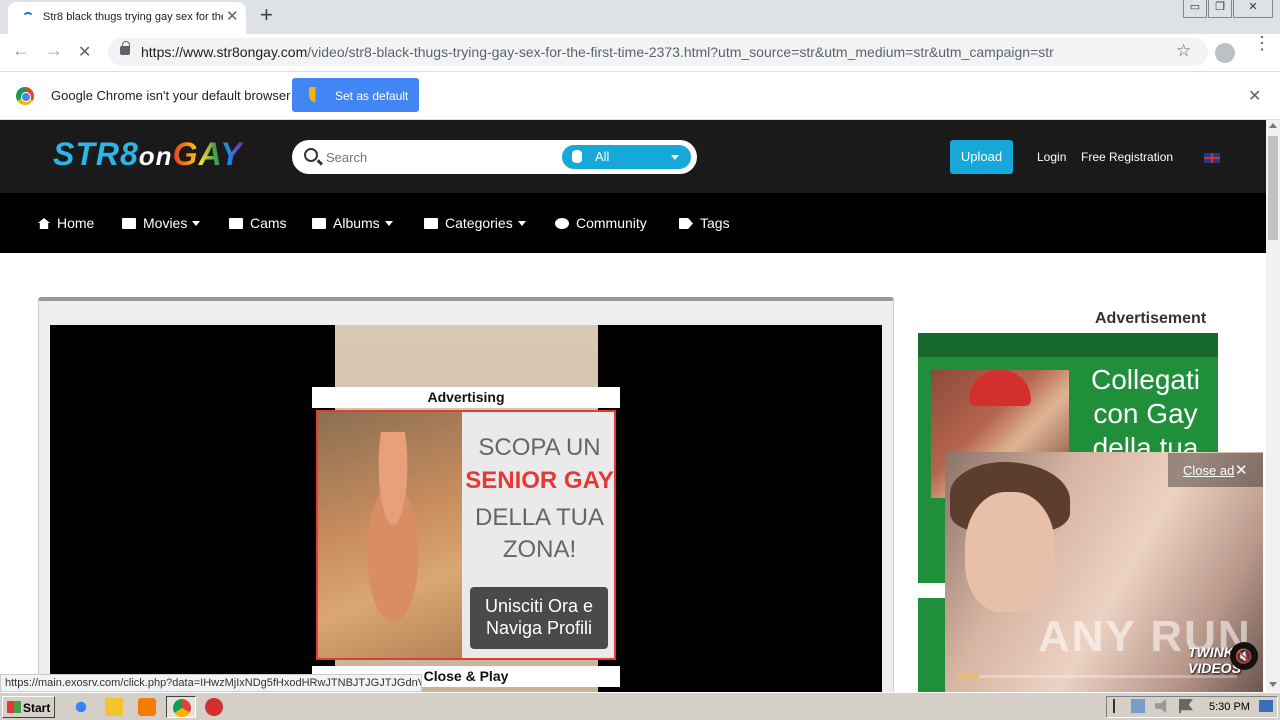 This screenshot has width=1280, height=720. Describe the element at coordinates (28, 18) in the screenshot. I see `loading-spinner-icon` at that location.